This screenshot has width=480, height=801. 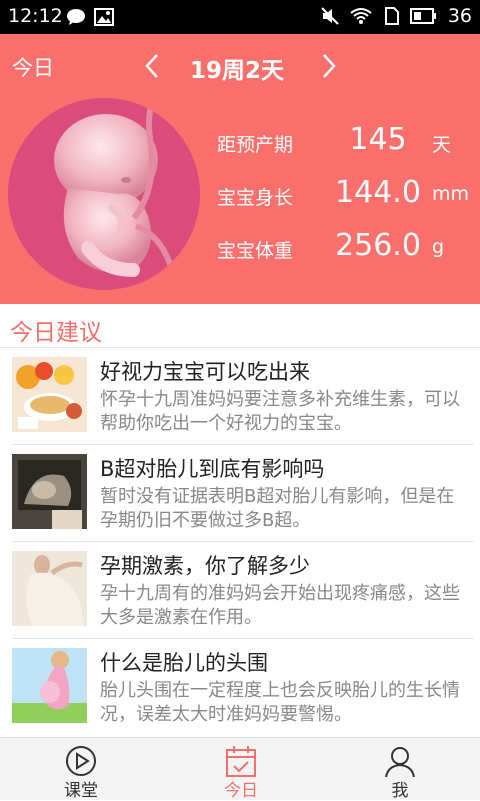 What do you see at coordinates (361, 16) in the screenshot?
I see `wifi-icon` at bounding box center [361, 16].